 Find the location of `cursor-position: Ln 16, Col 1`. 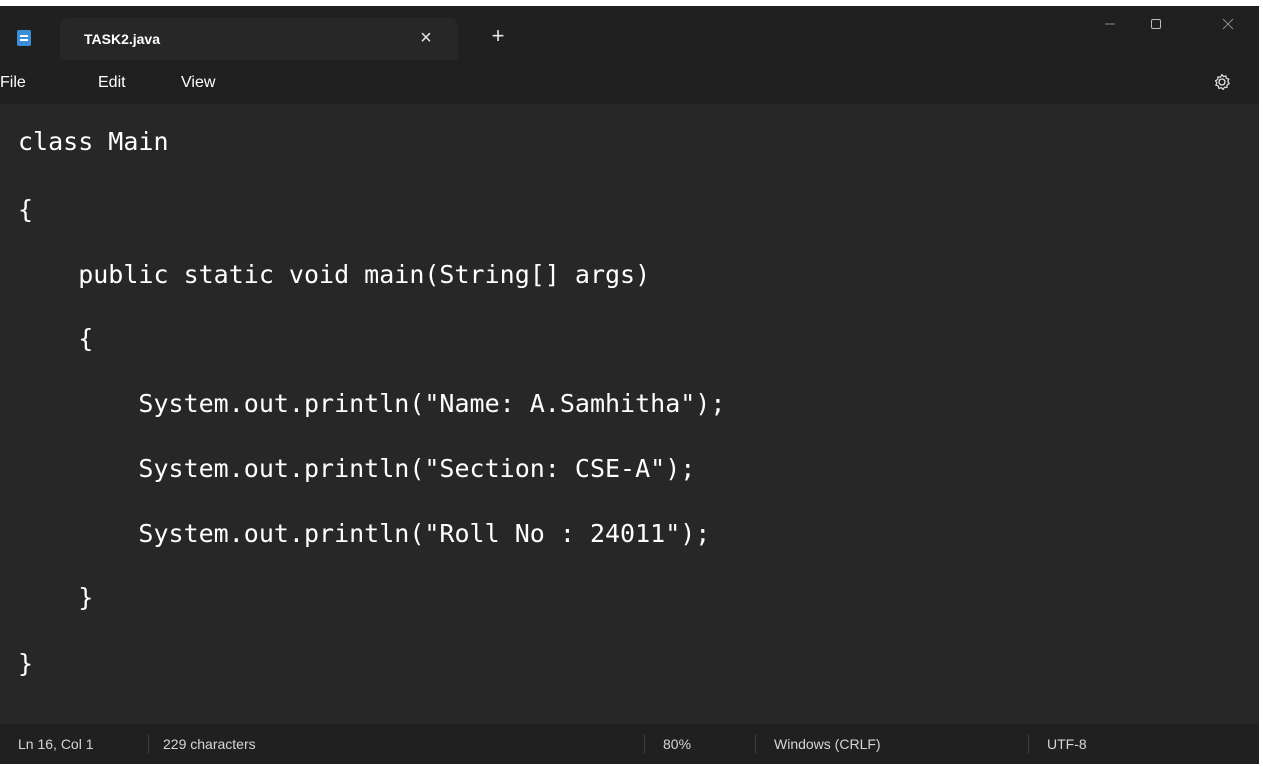

cursor-position: Ln 16, Col 1 is located at coordinates (56, 744).